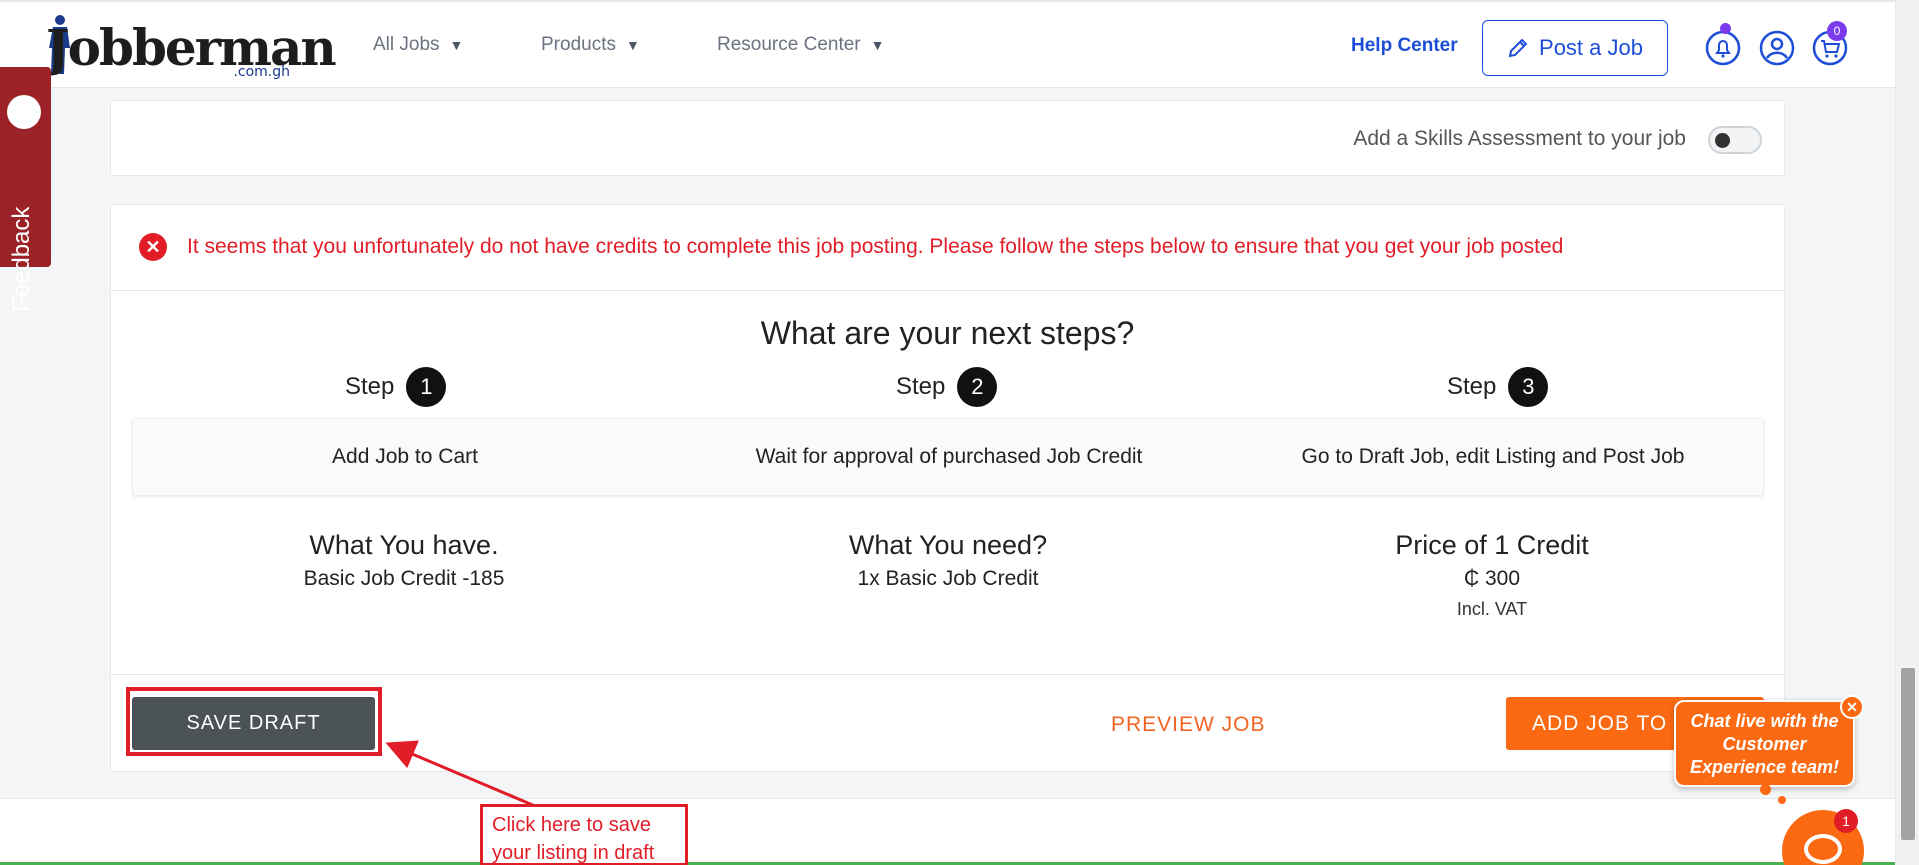  I want to click on chat-unread-badge: 1, so click(1846, 821).